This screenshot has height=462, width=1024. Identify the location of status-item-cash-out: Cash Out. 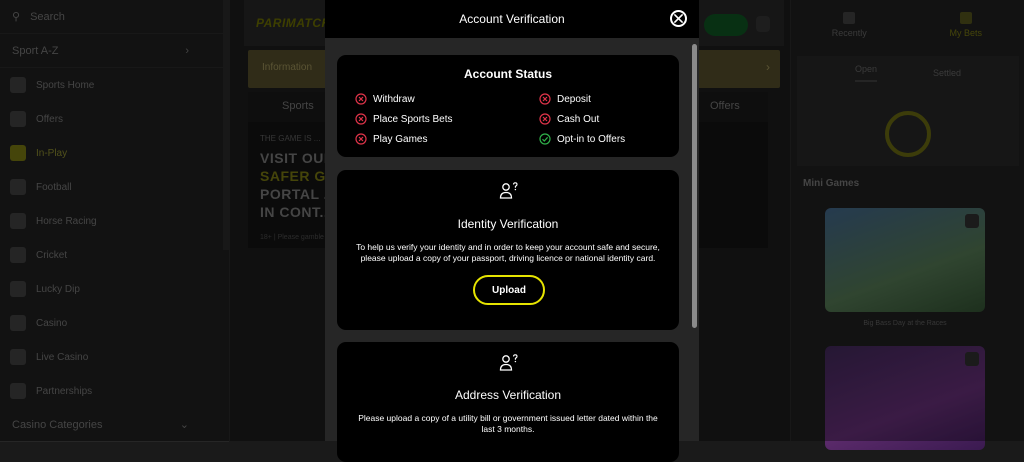
(569, 119).